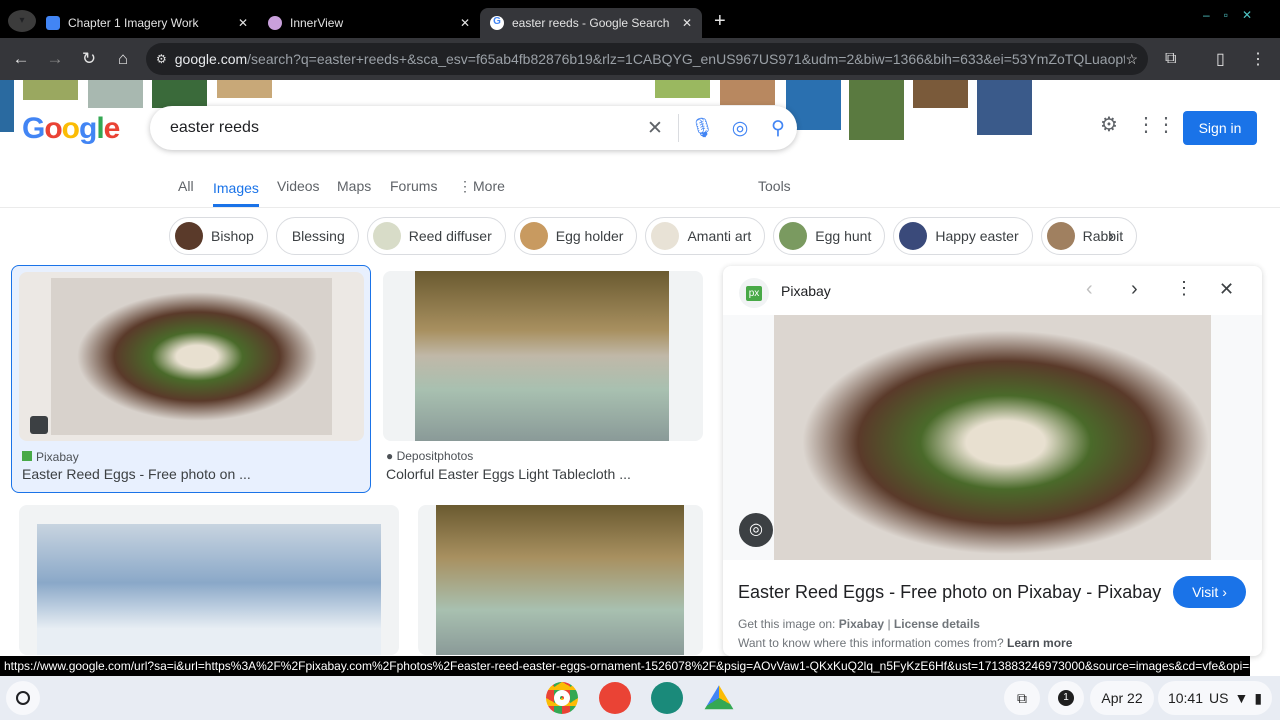 Image resolution: width=1280 pixels, height=720 pixels. I want to click on holding-space-icon: ⧉, so click(1022, 698).